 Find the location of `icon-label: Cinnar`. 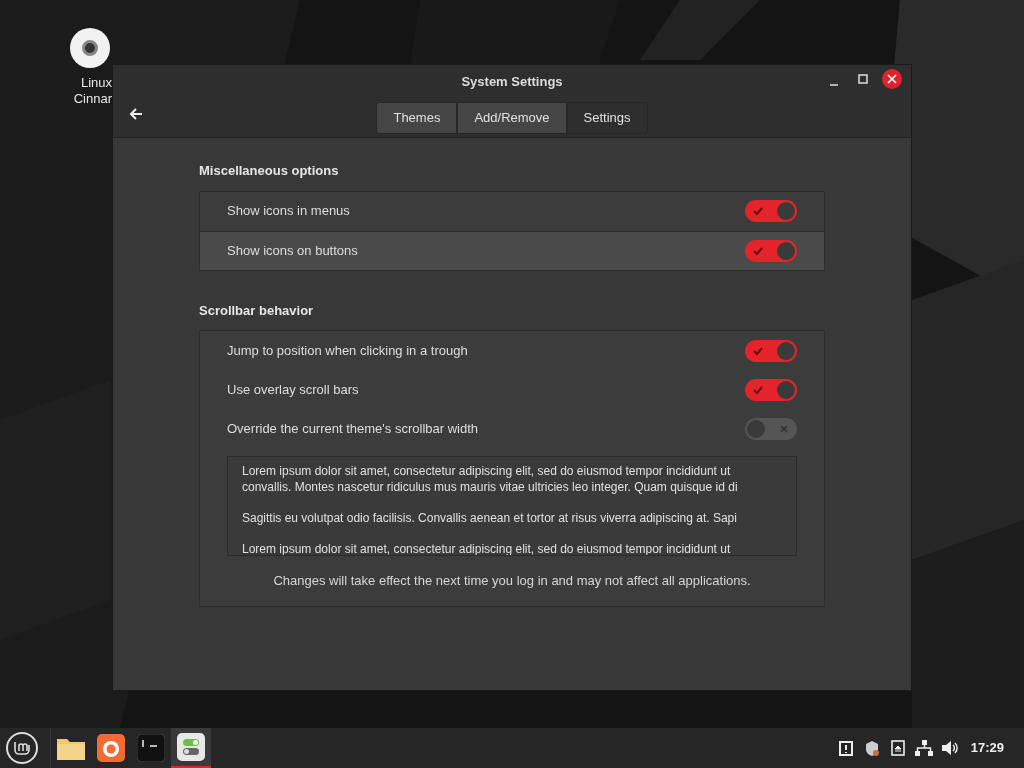

icon-label: Cinnar is located at coordinates (92, 99).